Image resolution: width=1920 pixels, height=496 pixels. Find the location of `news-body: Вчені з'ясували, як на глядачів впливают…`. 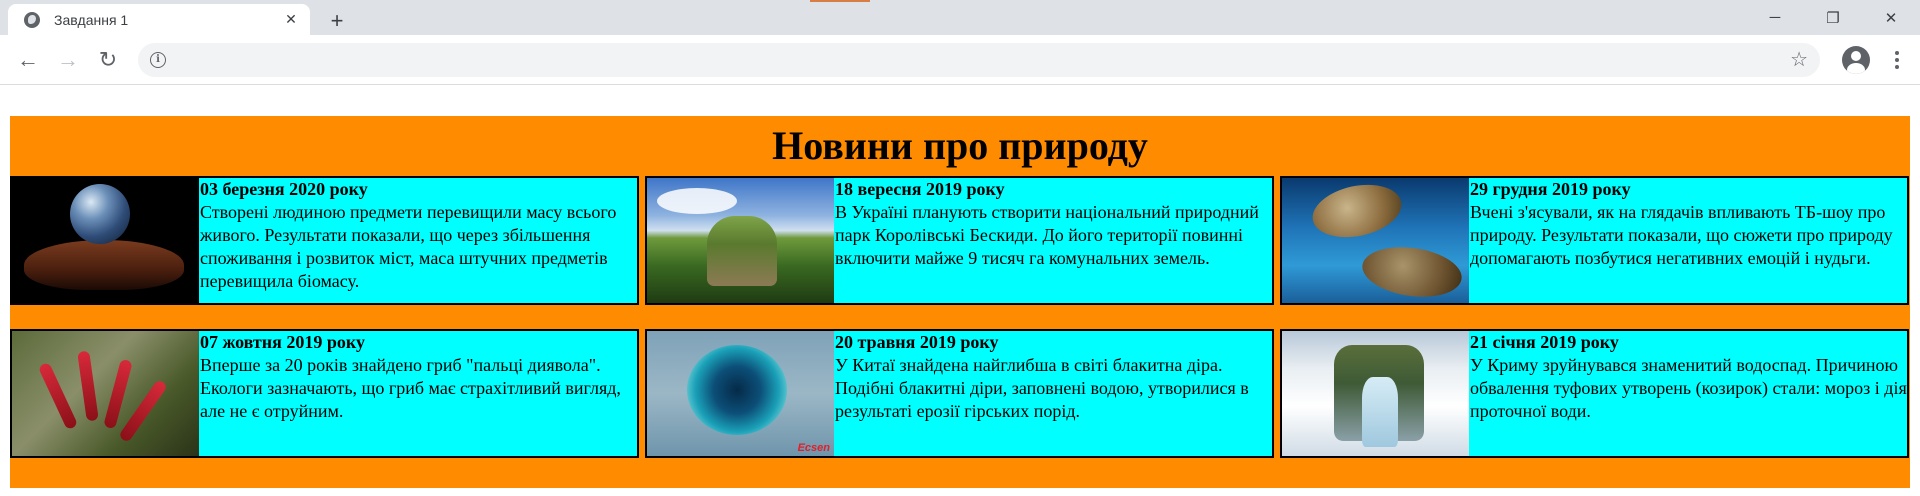

news-body: Вчені з'ясували, як на глядачів впливают… is located at coordinates (1681, 235).